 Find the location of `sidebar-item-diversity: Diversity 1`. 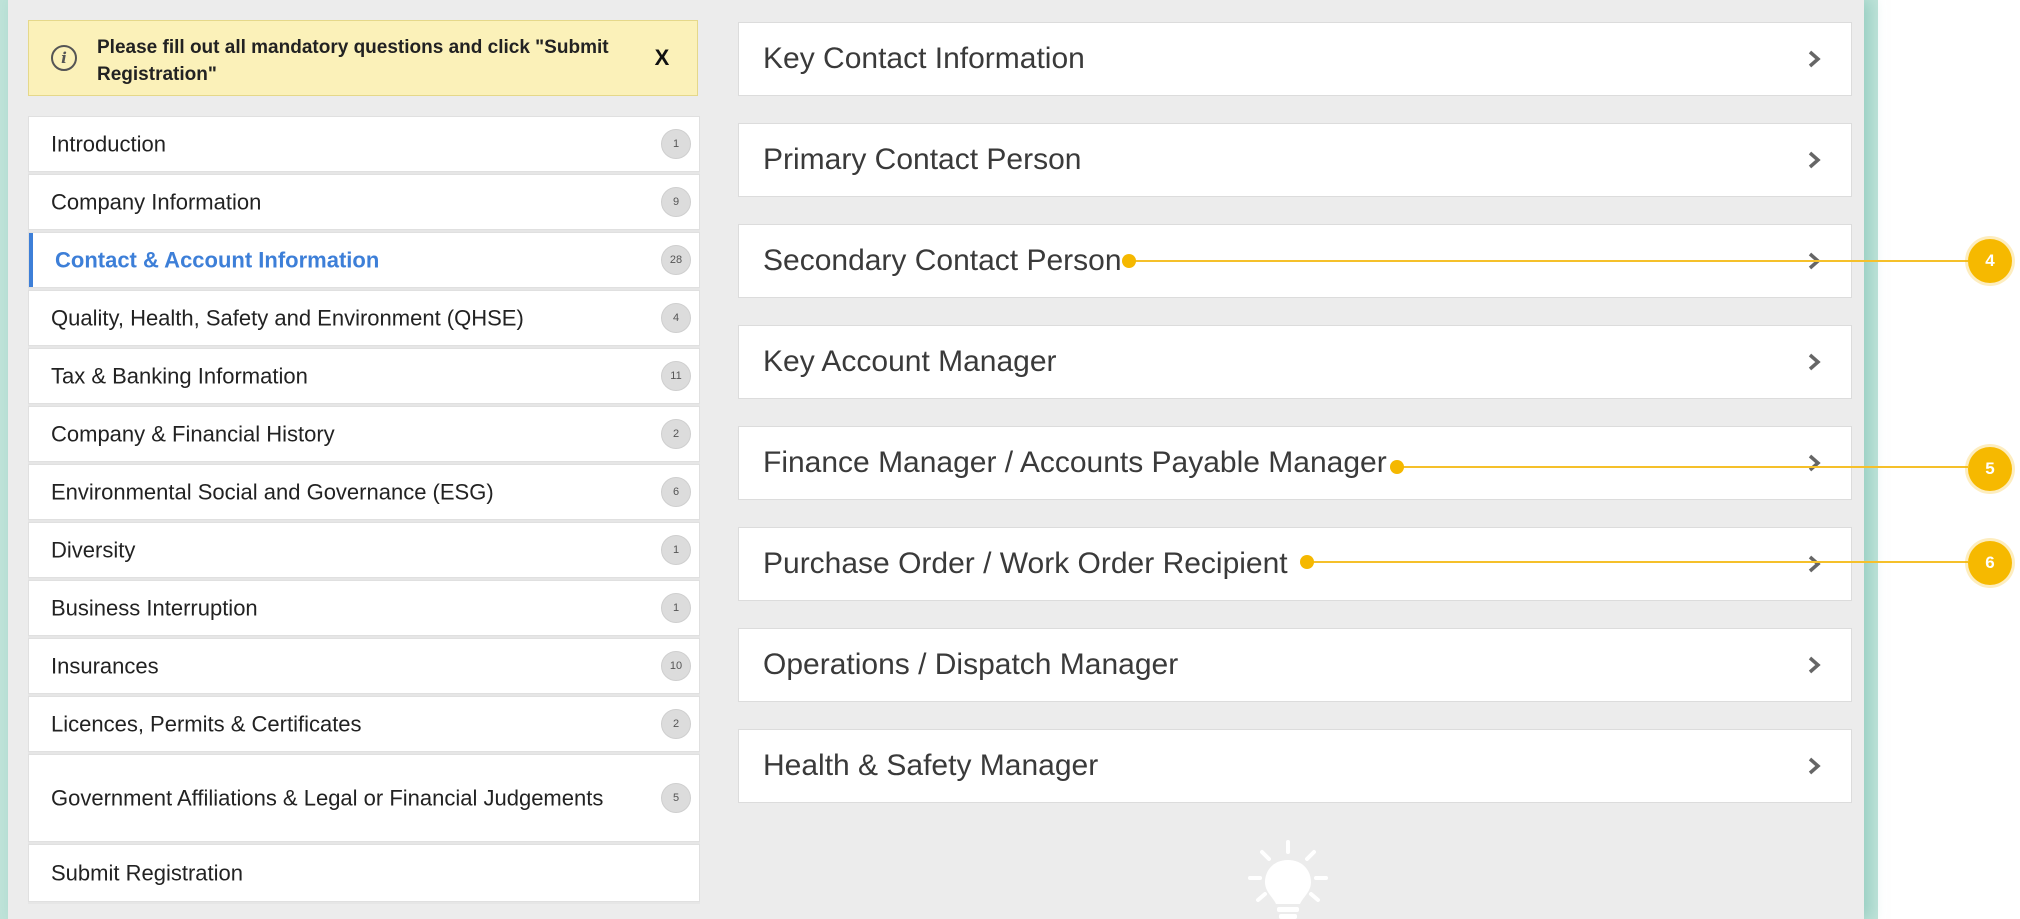

sidebar-item-diversity: Diversity 1 is located at coordinates (364, 550).